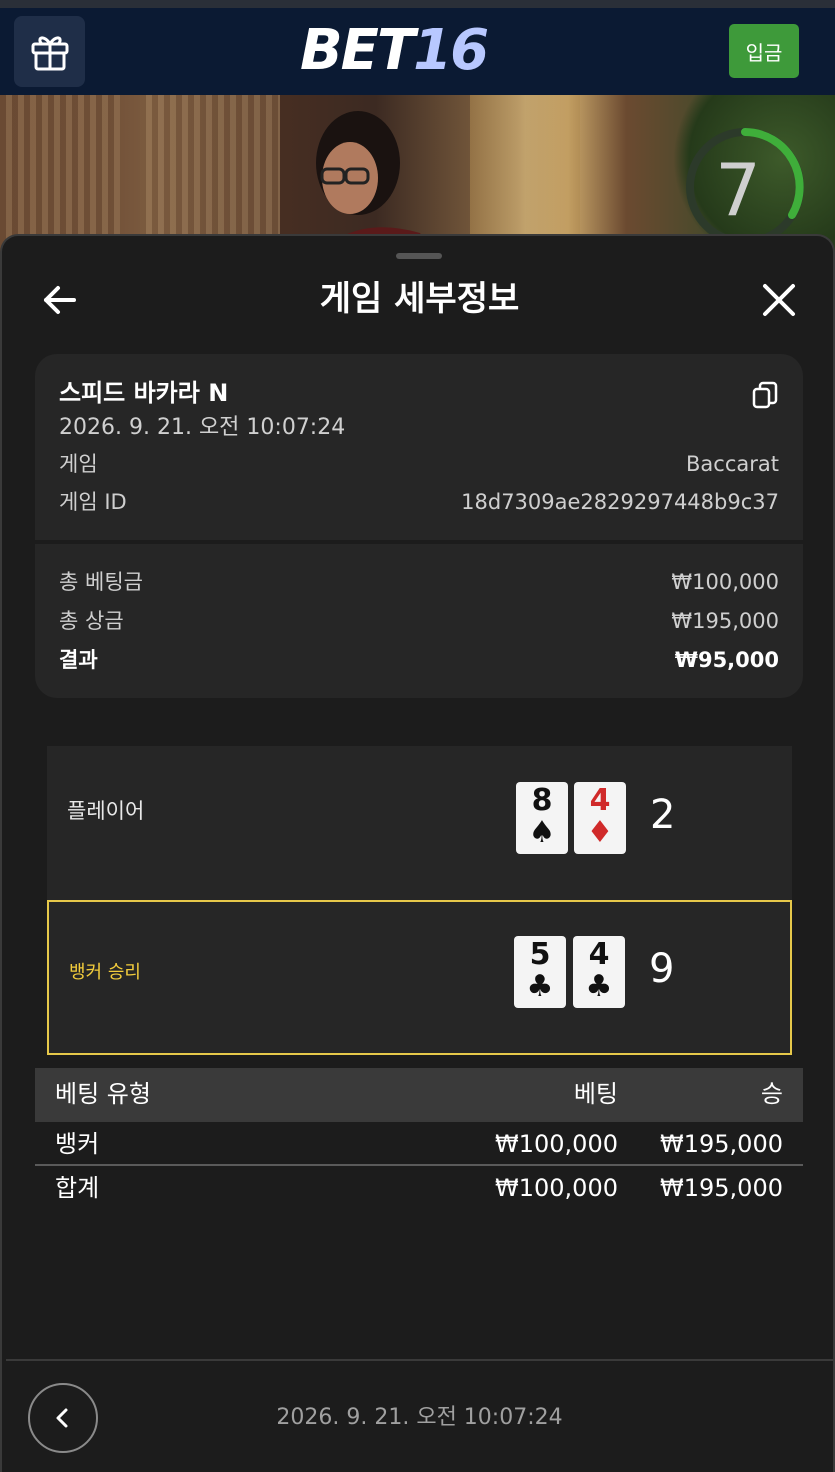 This screenshot has height=1472, width=835. Describe the element at coordinates (725, 621) in the screenshot. I see `total-win-value: ₩195,000` at that location.